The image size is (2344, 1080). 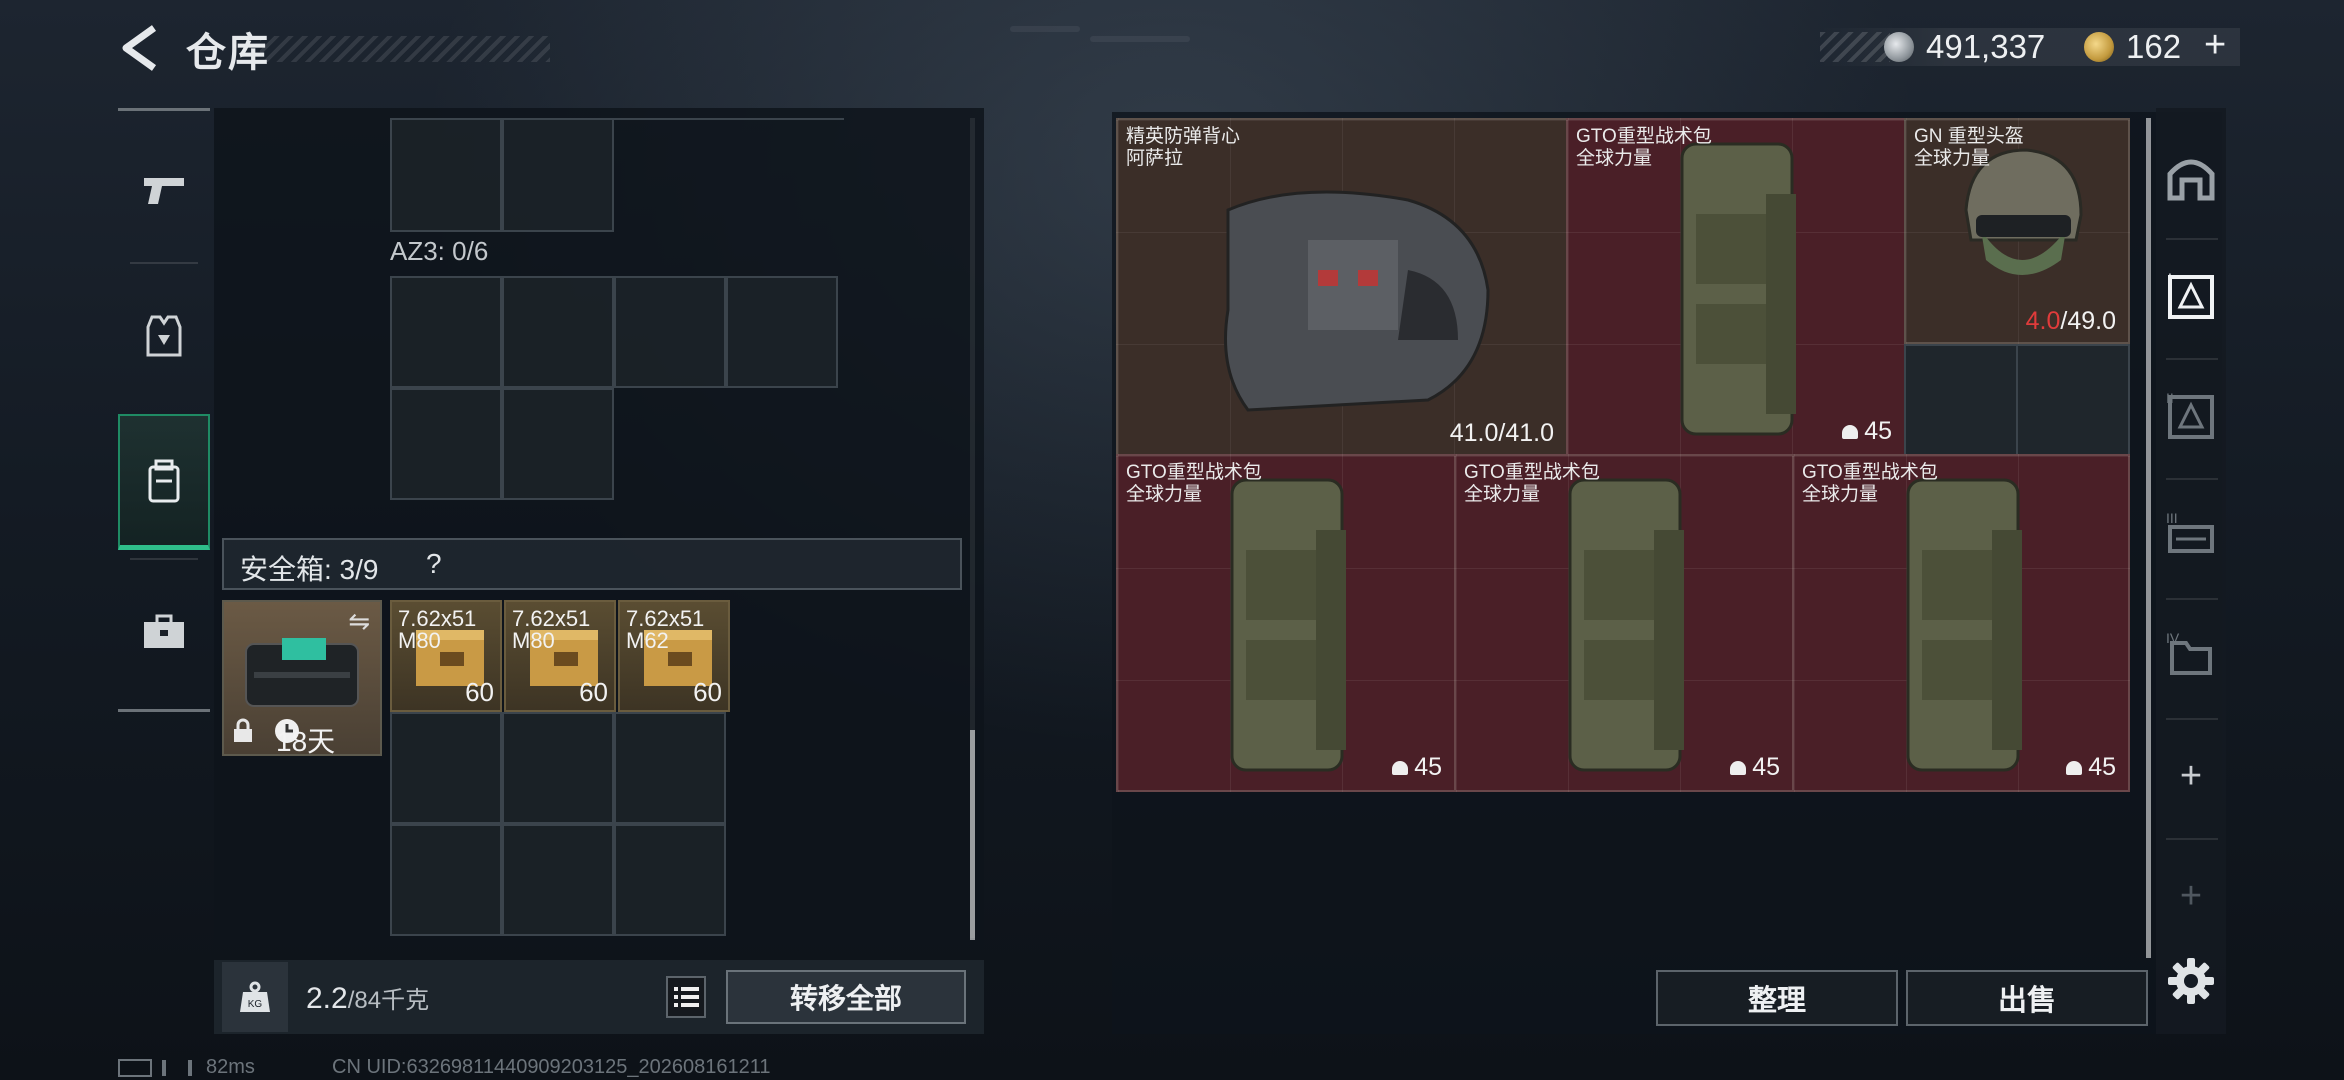 I want to click on weight-button: KG, so click(x=255, y=997).